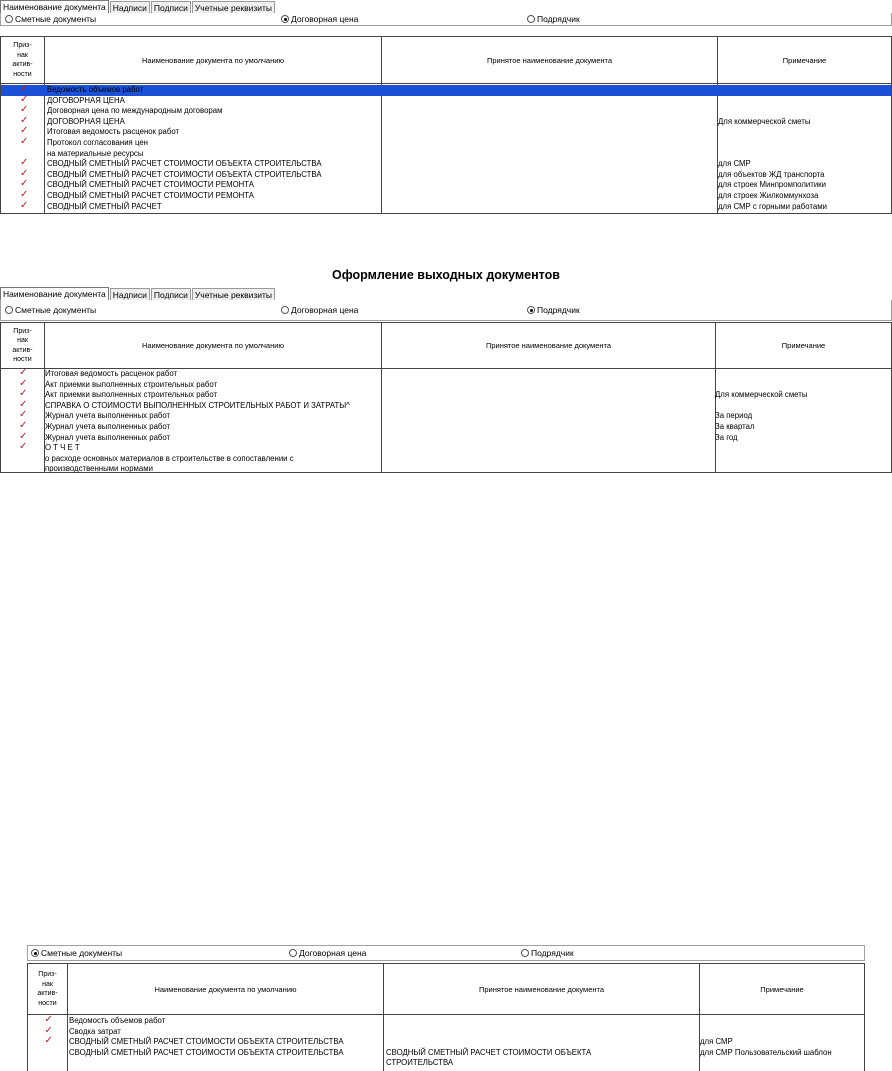  What do you see at coordinates (726, 438) in the screenshot?
I see `note-cell: За год` at bounding box center [726, 438].